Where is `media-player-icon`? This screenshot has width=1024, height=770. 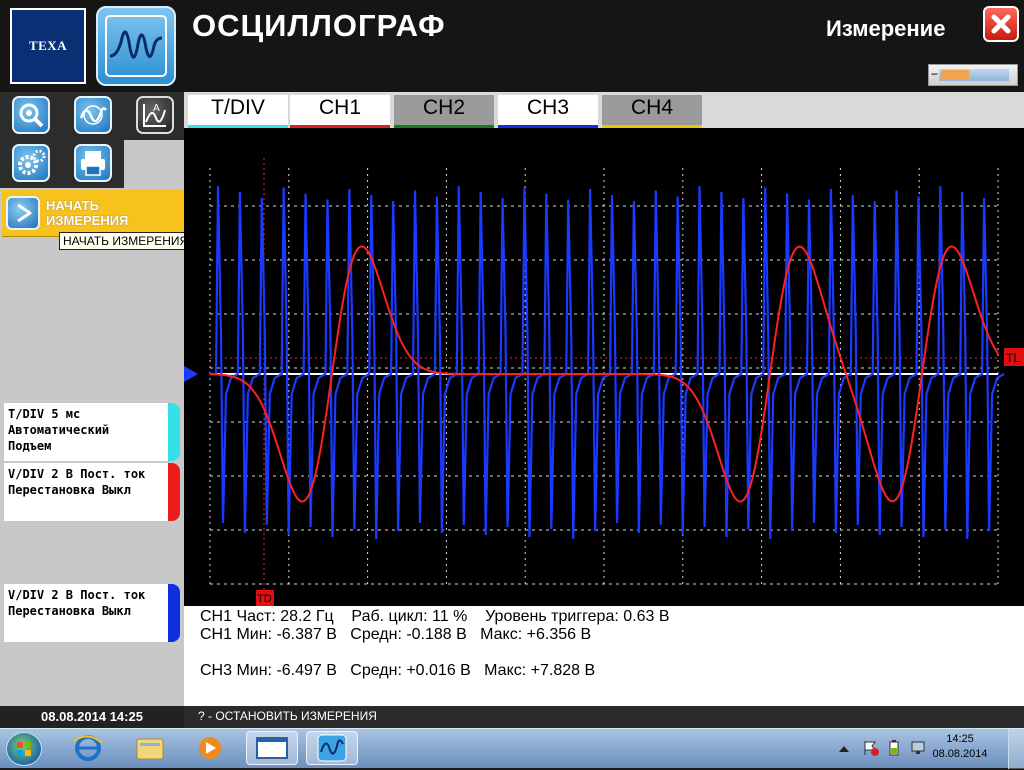 media-player-icon is located at coordinates (210, 748).